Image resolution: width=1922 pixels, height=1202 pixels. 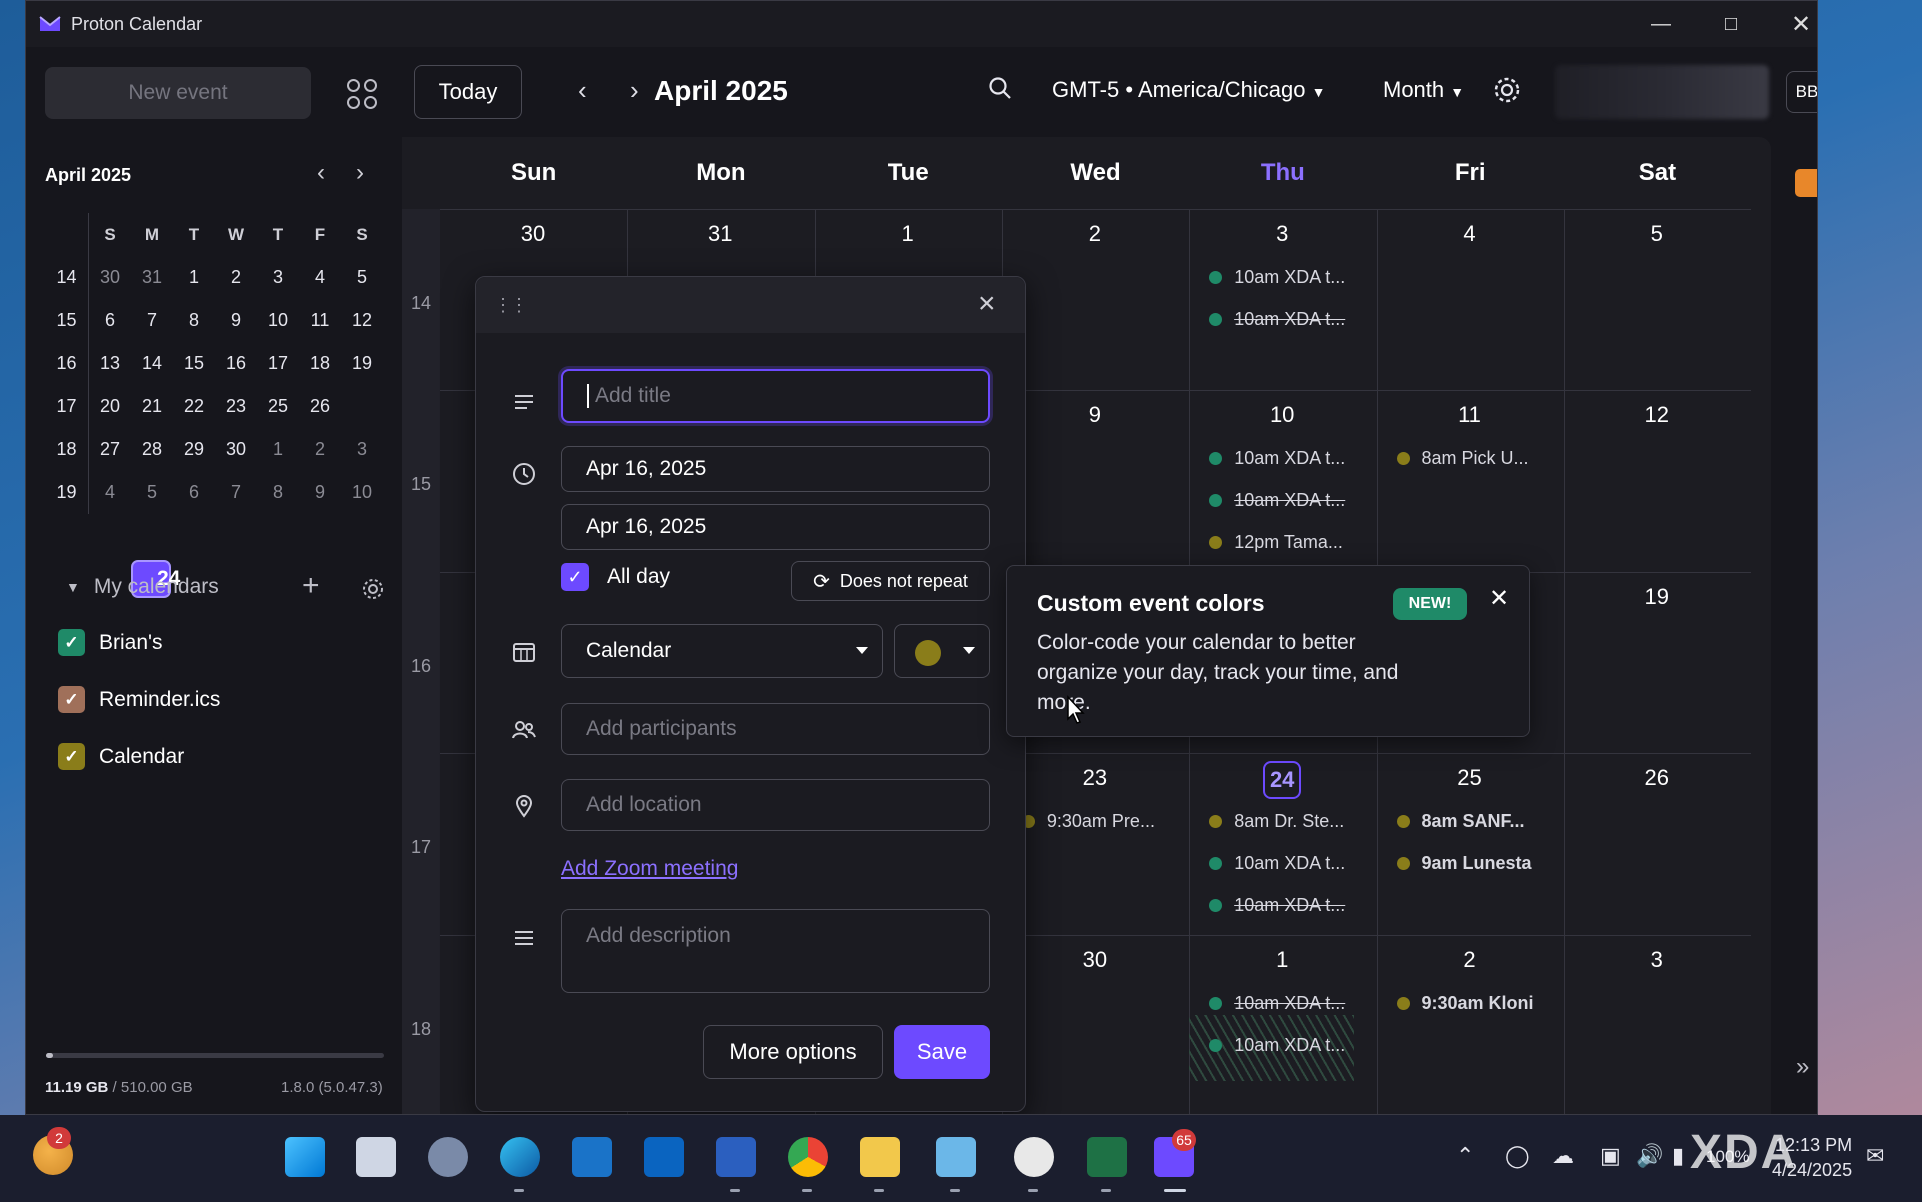 I want to click on mini-day-cell: 4, so click(x=320, y=277).